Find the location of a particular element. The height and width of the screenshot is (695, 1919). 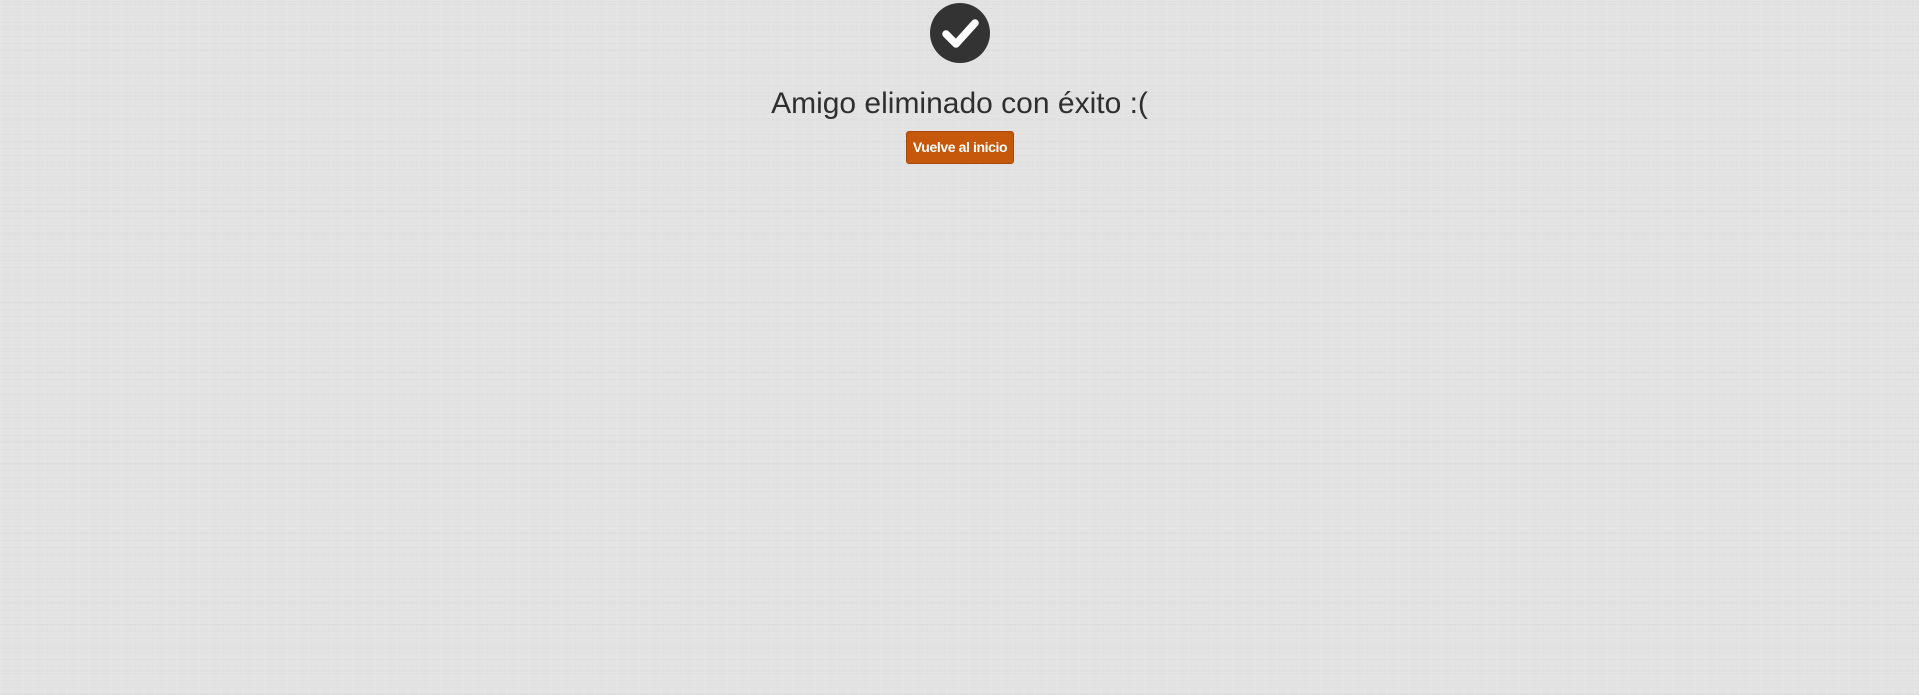

home-button: Vuelve al inicio is located at coordinates (960, 147).